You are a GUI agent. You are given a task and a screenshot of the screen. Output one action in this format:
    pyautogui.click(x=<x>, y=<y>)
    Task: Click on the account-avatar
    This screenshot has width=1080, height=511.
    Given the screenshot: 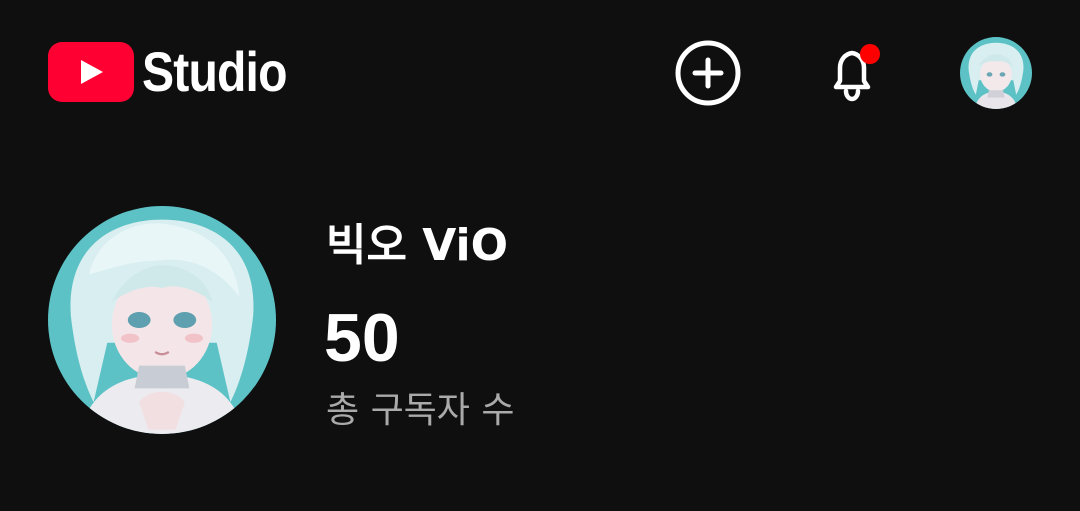 What is the action you would take?
    pyautogui.click(x=996, y=73)
    